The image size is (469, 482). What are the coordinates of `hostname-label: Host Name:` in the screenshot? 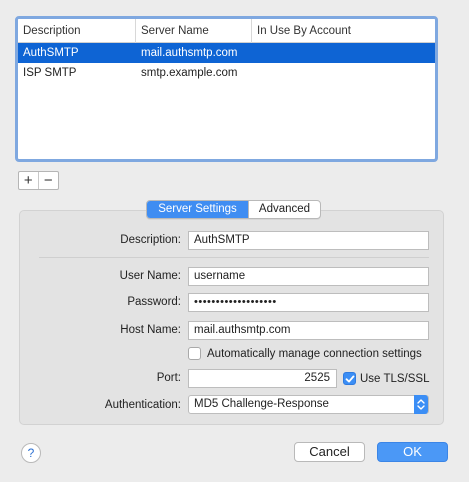 It's located at (150, 330).